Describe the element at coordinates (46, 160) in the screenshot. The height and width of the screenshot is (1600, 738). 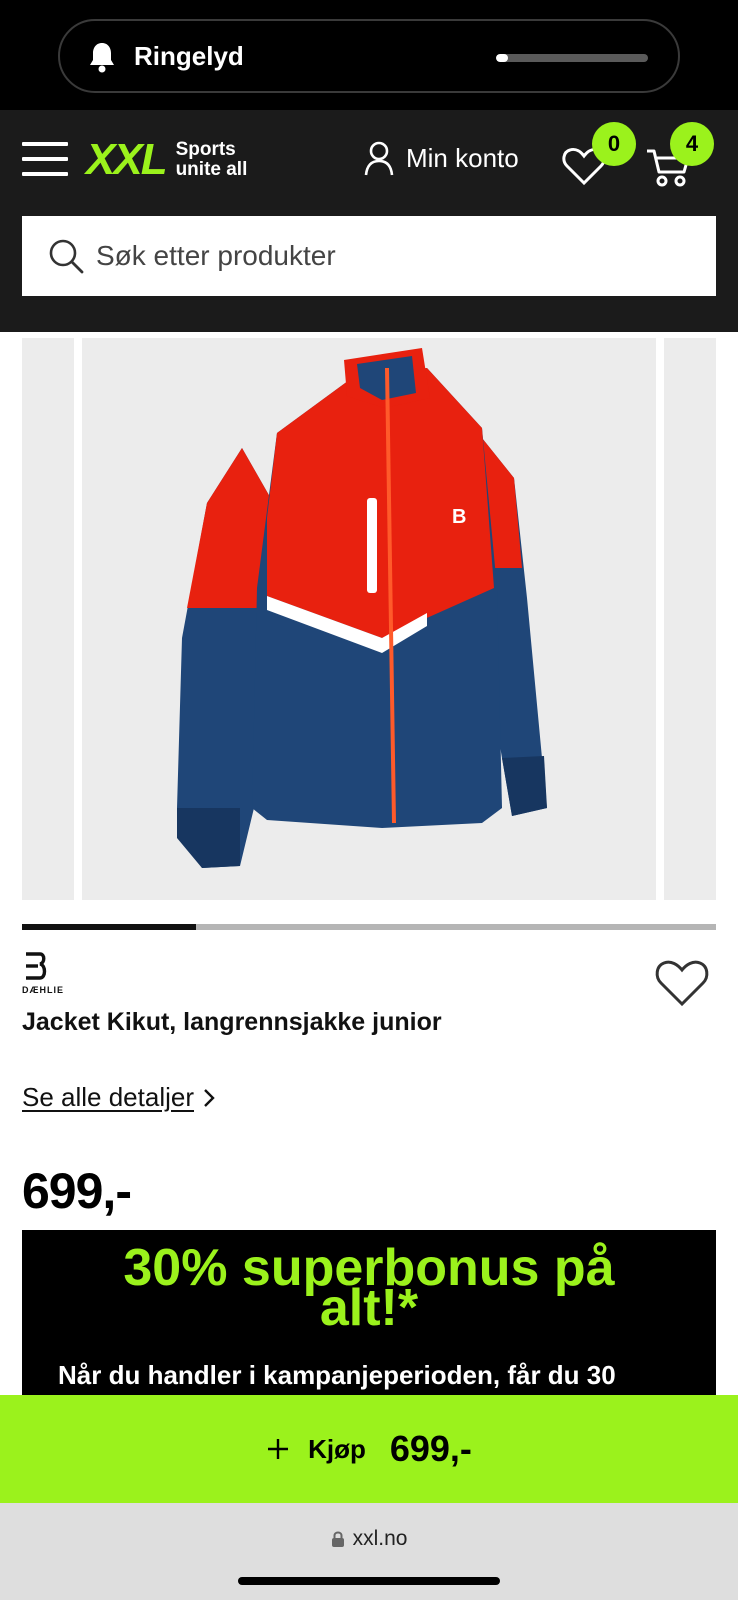
I see `hamburger-menu-icon` at that location.